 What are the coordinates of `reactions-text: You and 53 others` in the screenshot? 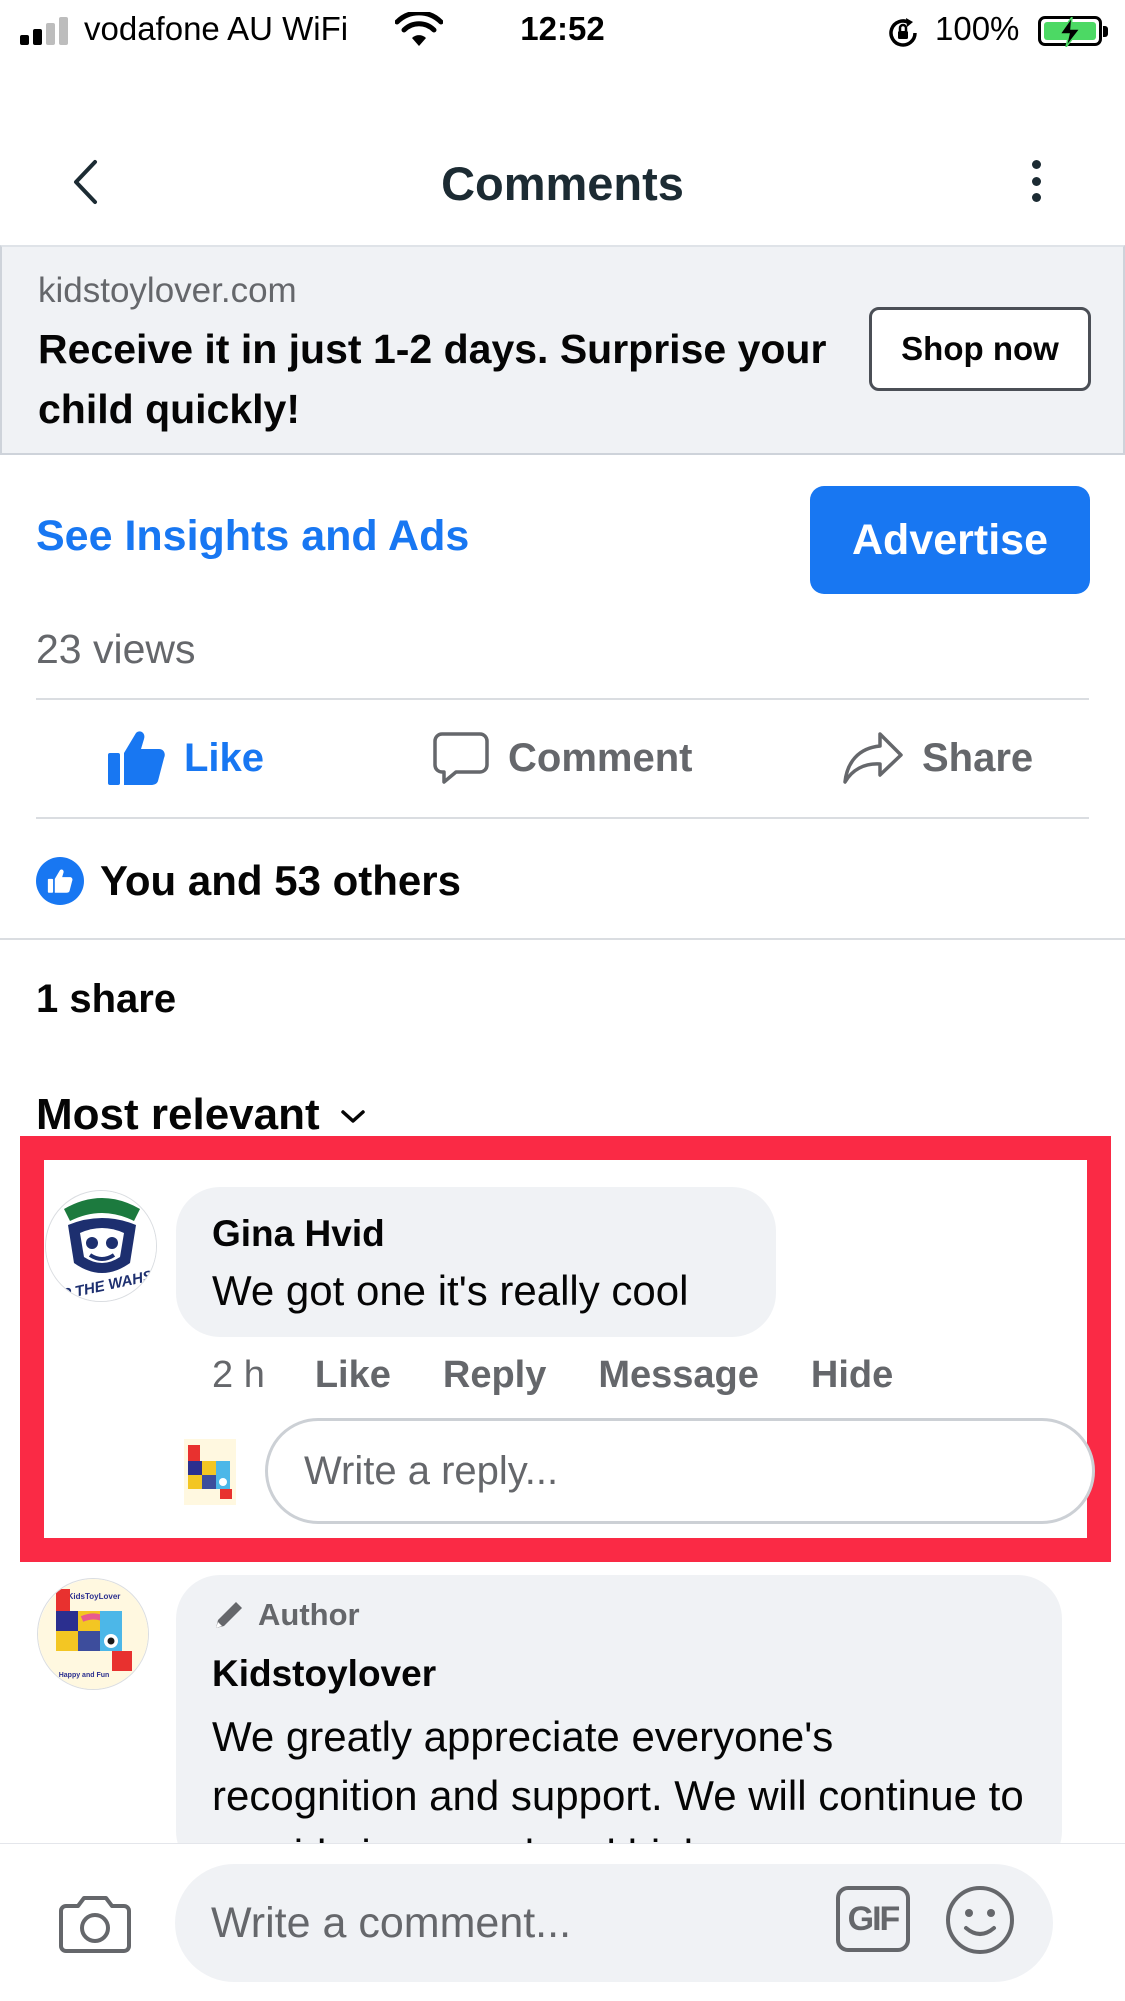 It's located at (280, 880).